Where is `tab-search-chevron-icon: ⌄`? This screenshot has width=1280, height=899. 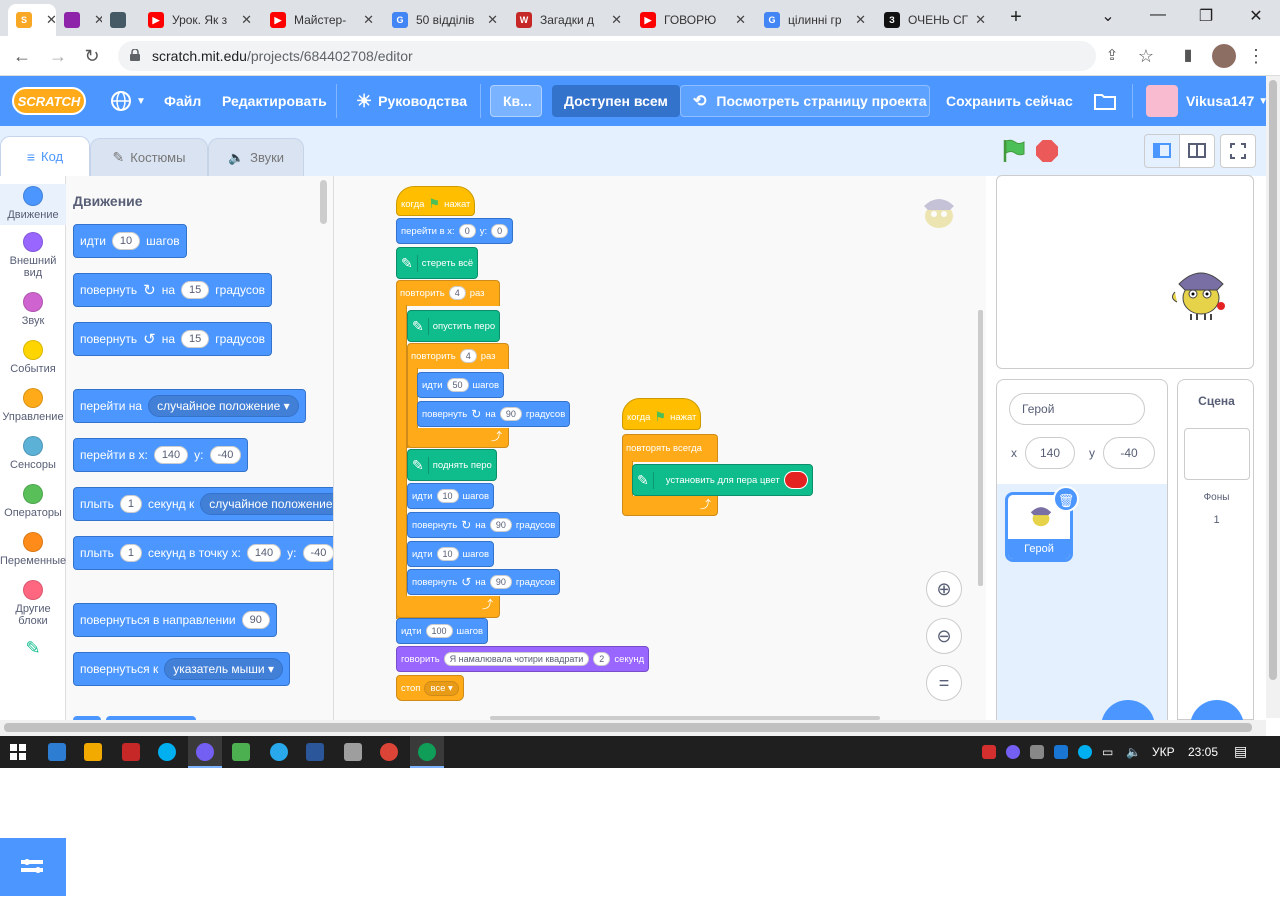
tab-search-chevron-icon: ⌄ is located at coordinates (1108, 16).